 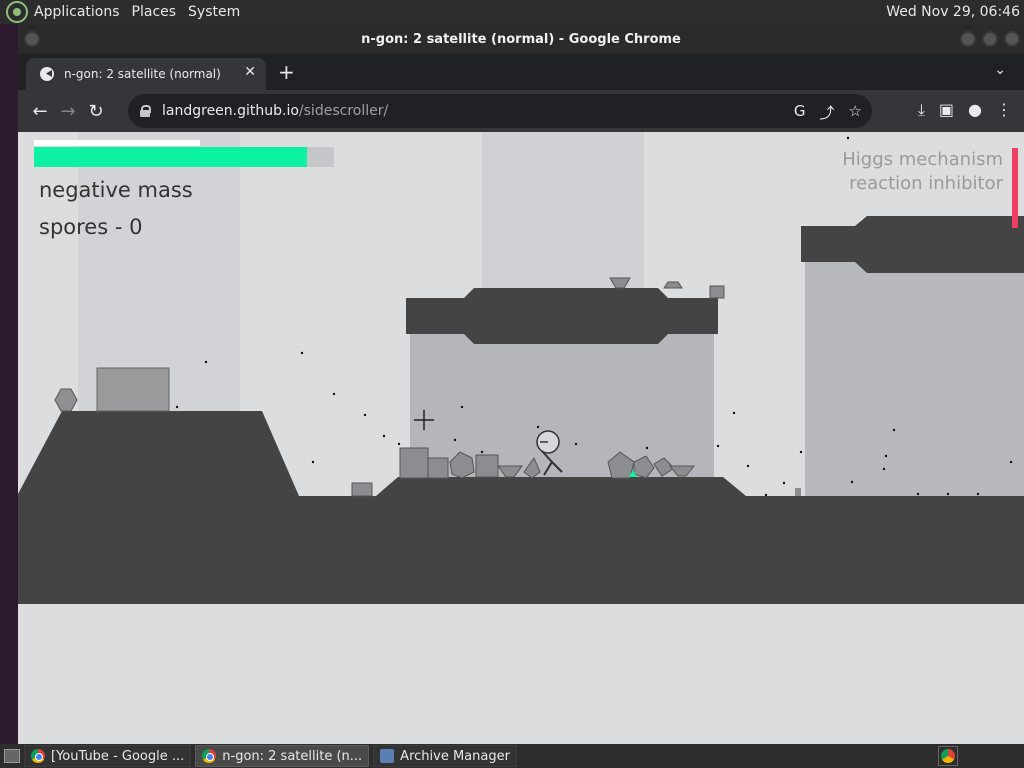 I want to click on download-icon: ⤓, so click(x=921, y=110).